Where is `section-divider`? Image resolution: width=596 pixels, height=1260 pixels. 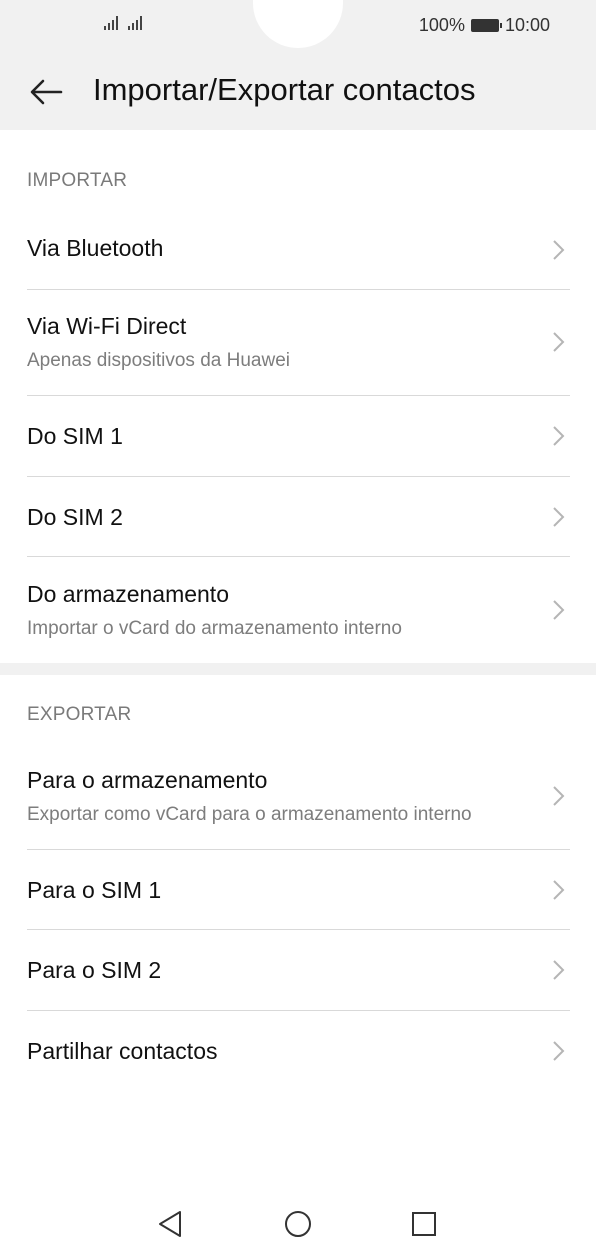 section-divider is located at coordinates (298, 669).